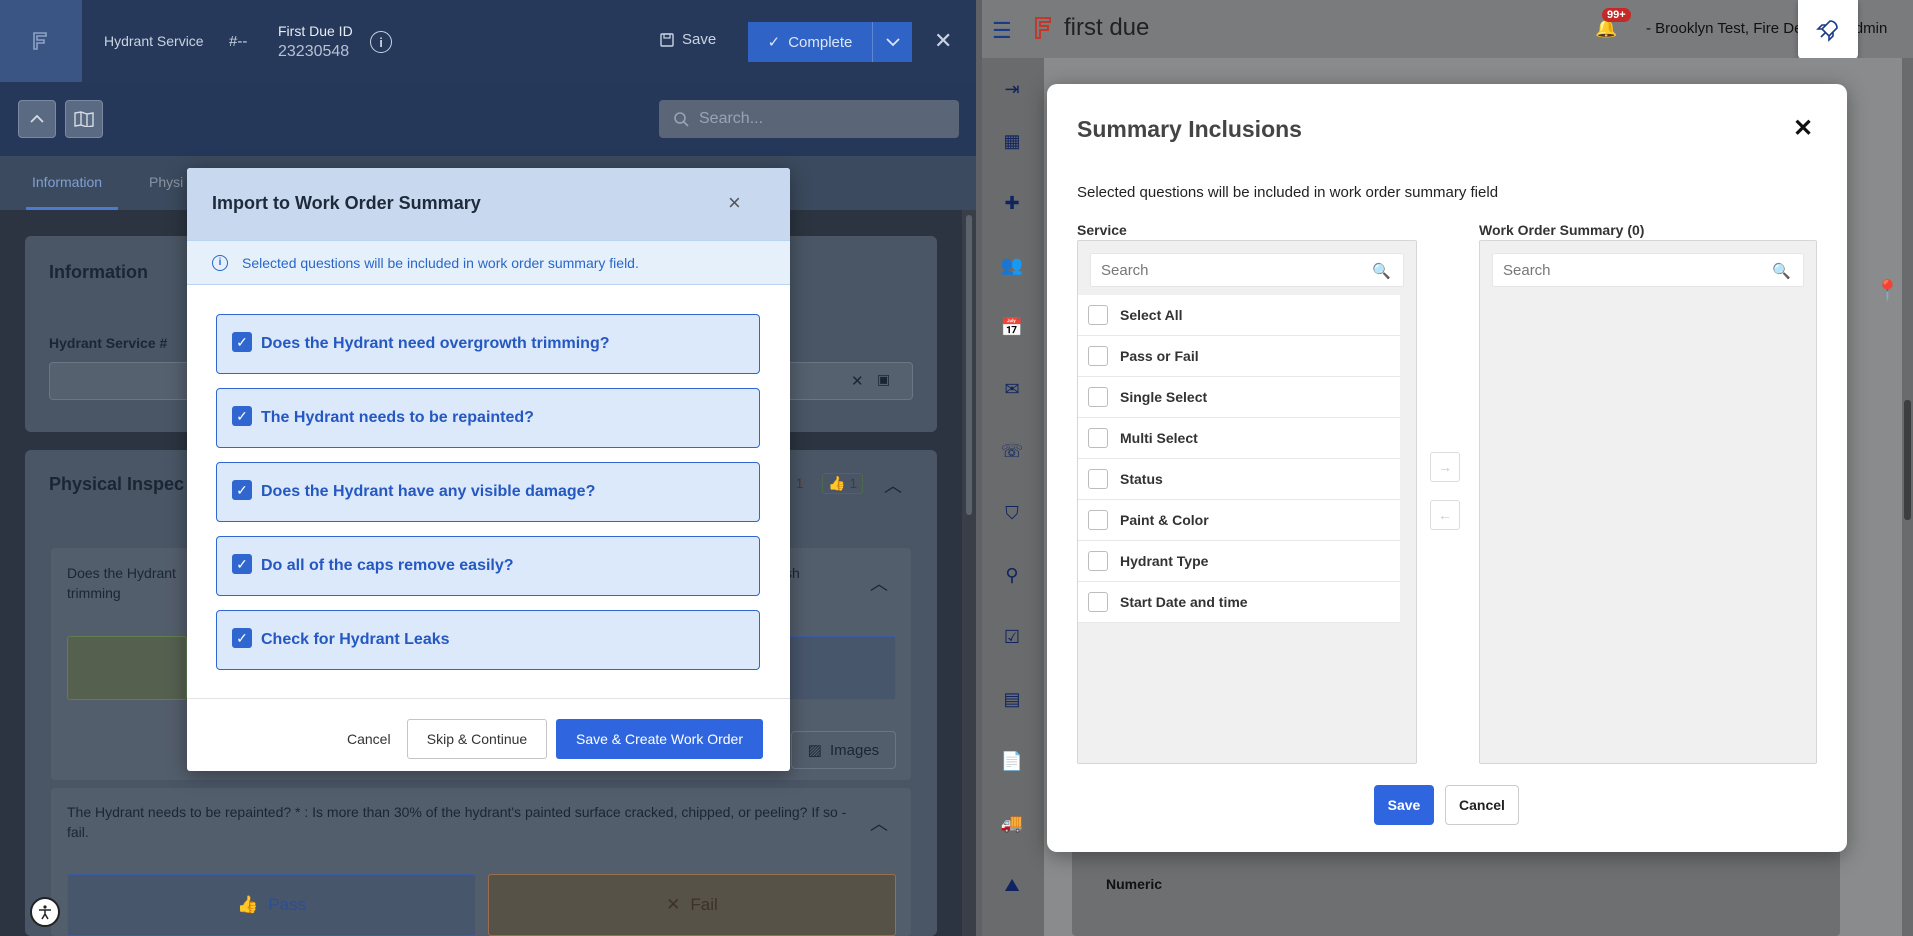 The height and width of the screenshot is (936, 1913). I want to click on question-1-fail-button, so click(840, 668).